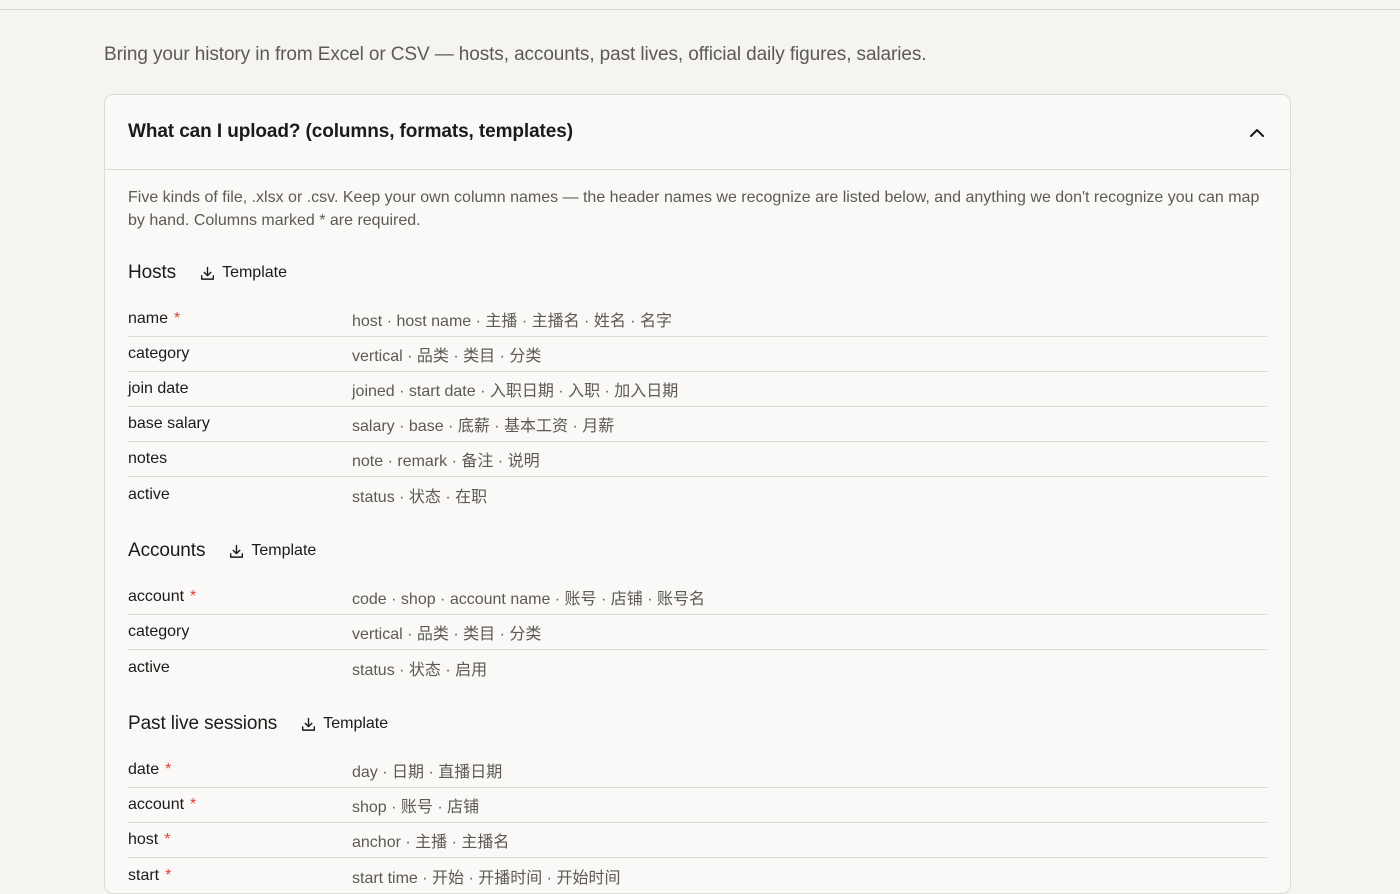  I want to click on column-name: base salary, so click(169, 423).